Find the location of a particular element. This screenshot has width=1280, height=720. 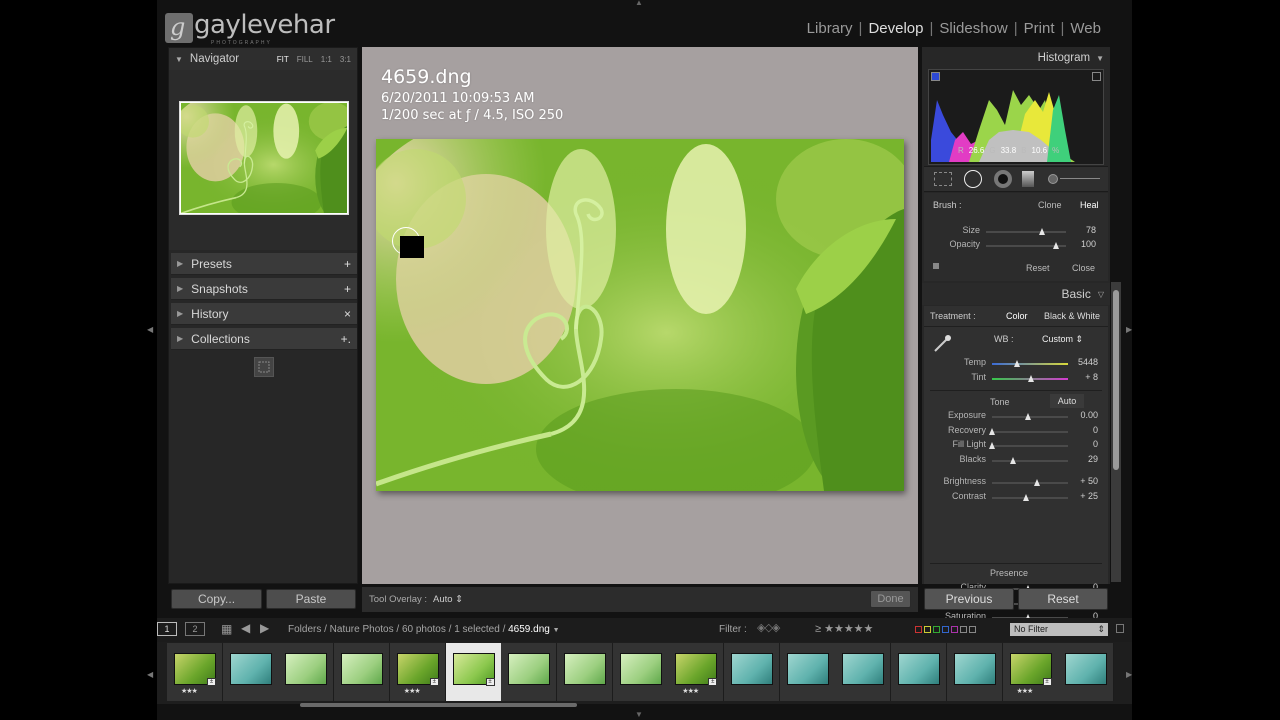

filmstrip-left-arrow-icon: ◀ is located at coordinates (150, 674).